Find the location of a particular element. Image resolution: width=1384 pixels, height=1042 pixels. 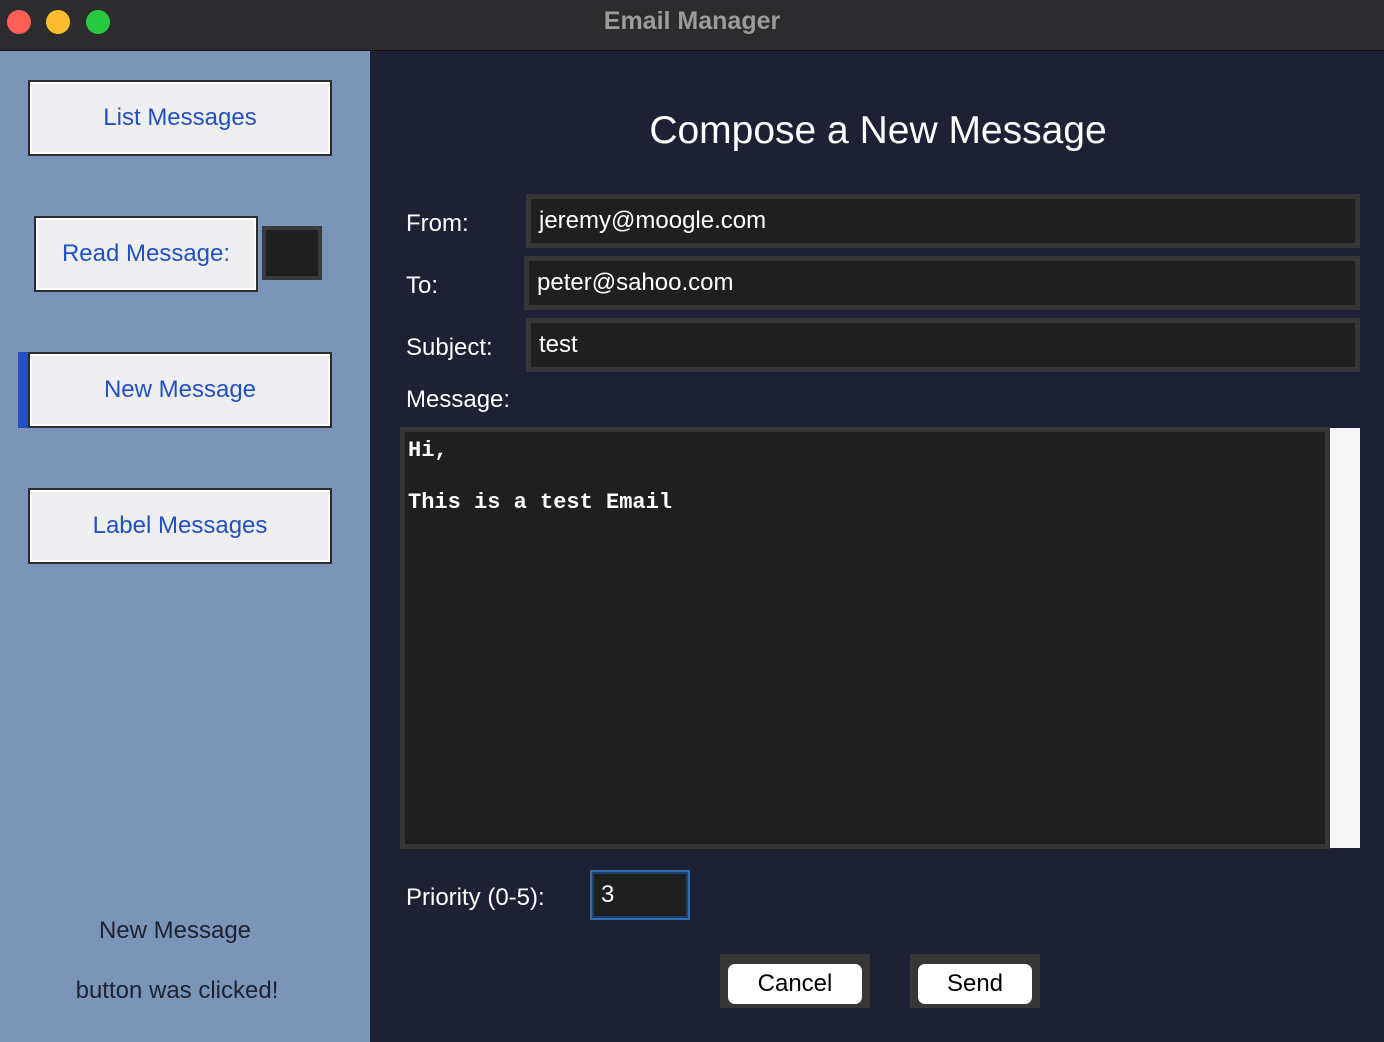

priority-input: 3 is located at coordinates (640, 895).